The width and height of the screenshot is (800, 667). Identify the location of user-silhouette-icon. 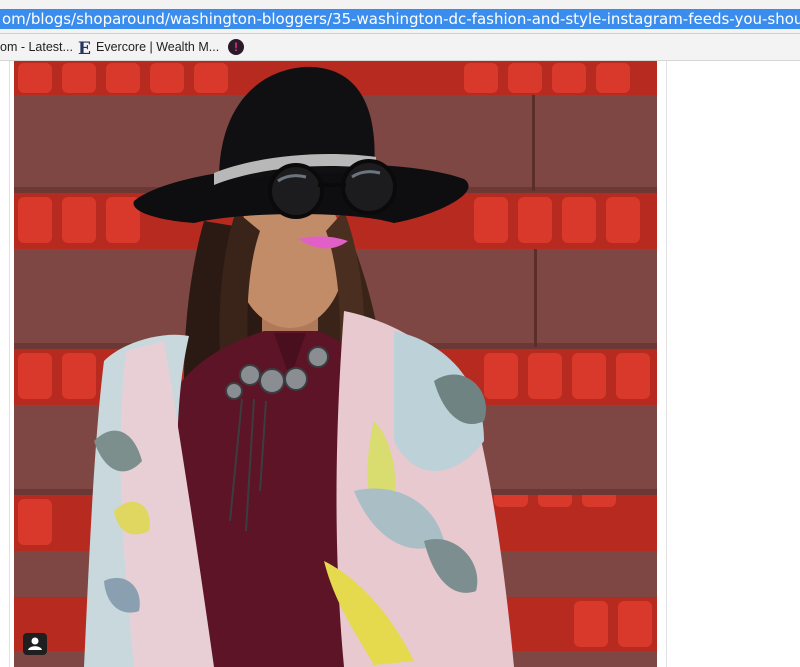
(35, 643).